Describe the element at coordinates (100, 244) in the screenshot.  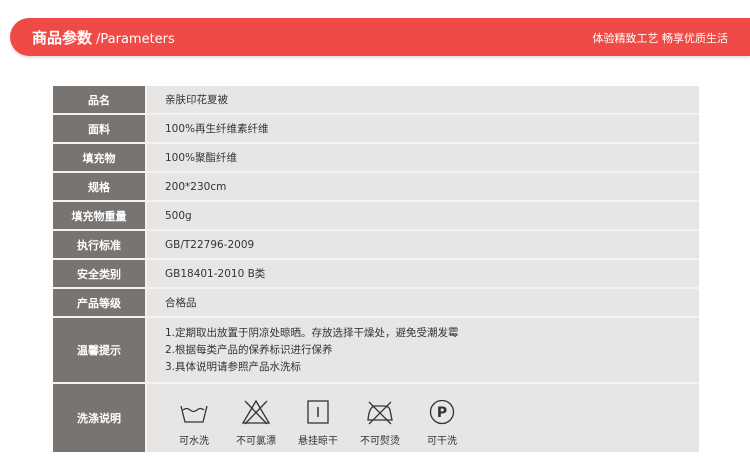
I see `param-label: 执行标准` at that location.